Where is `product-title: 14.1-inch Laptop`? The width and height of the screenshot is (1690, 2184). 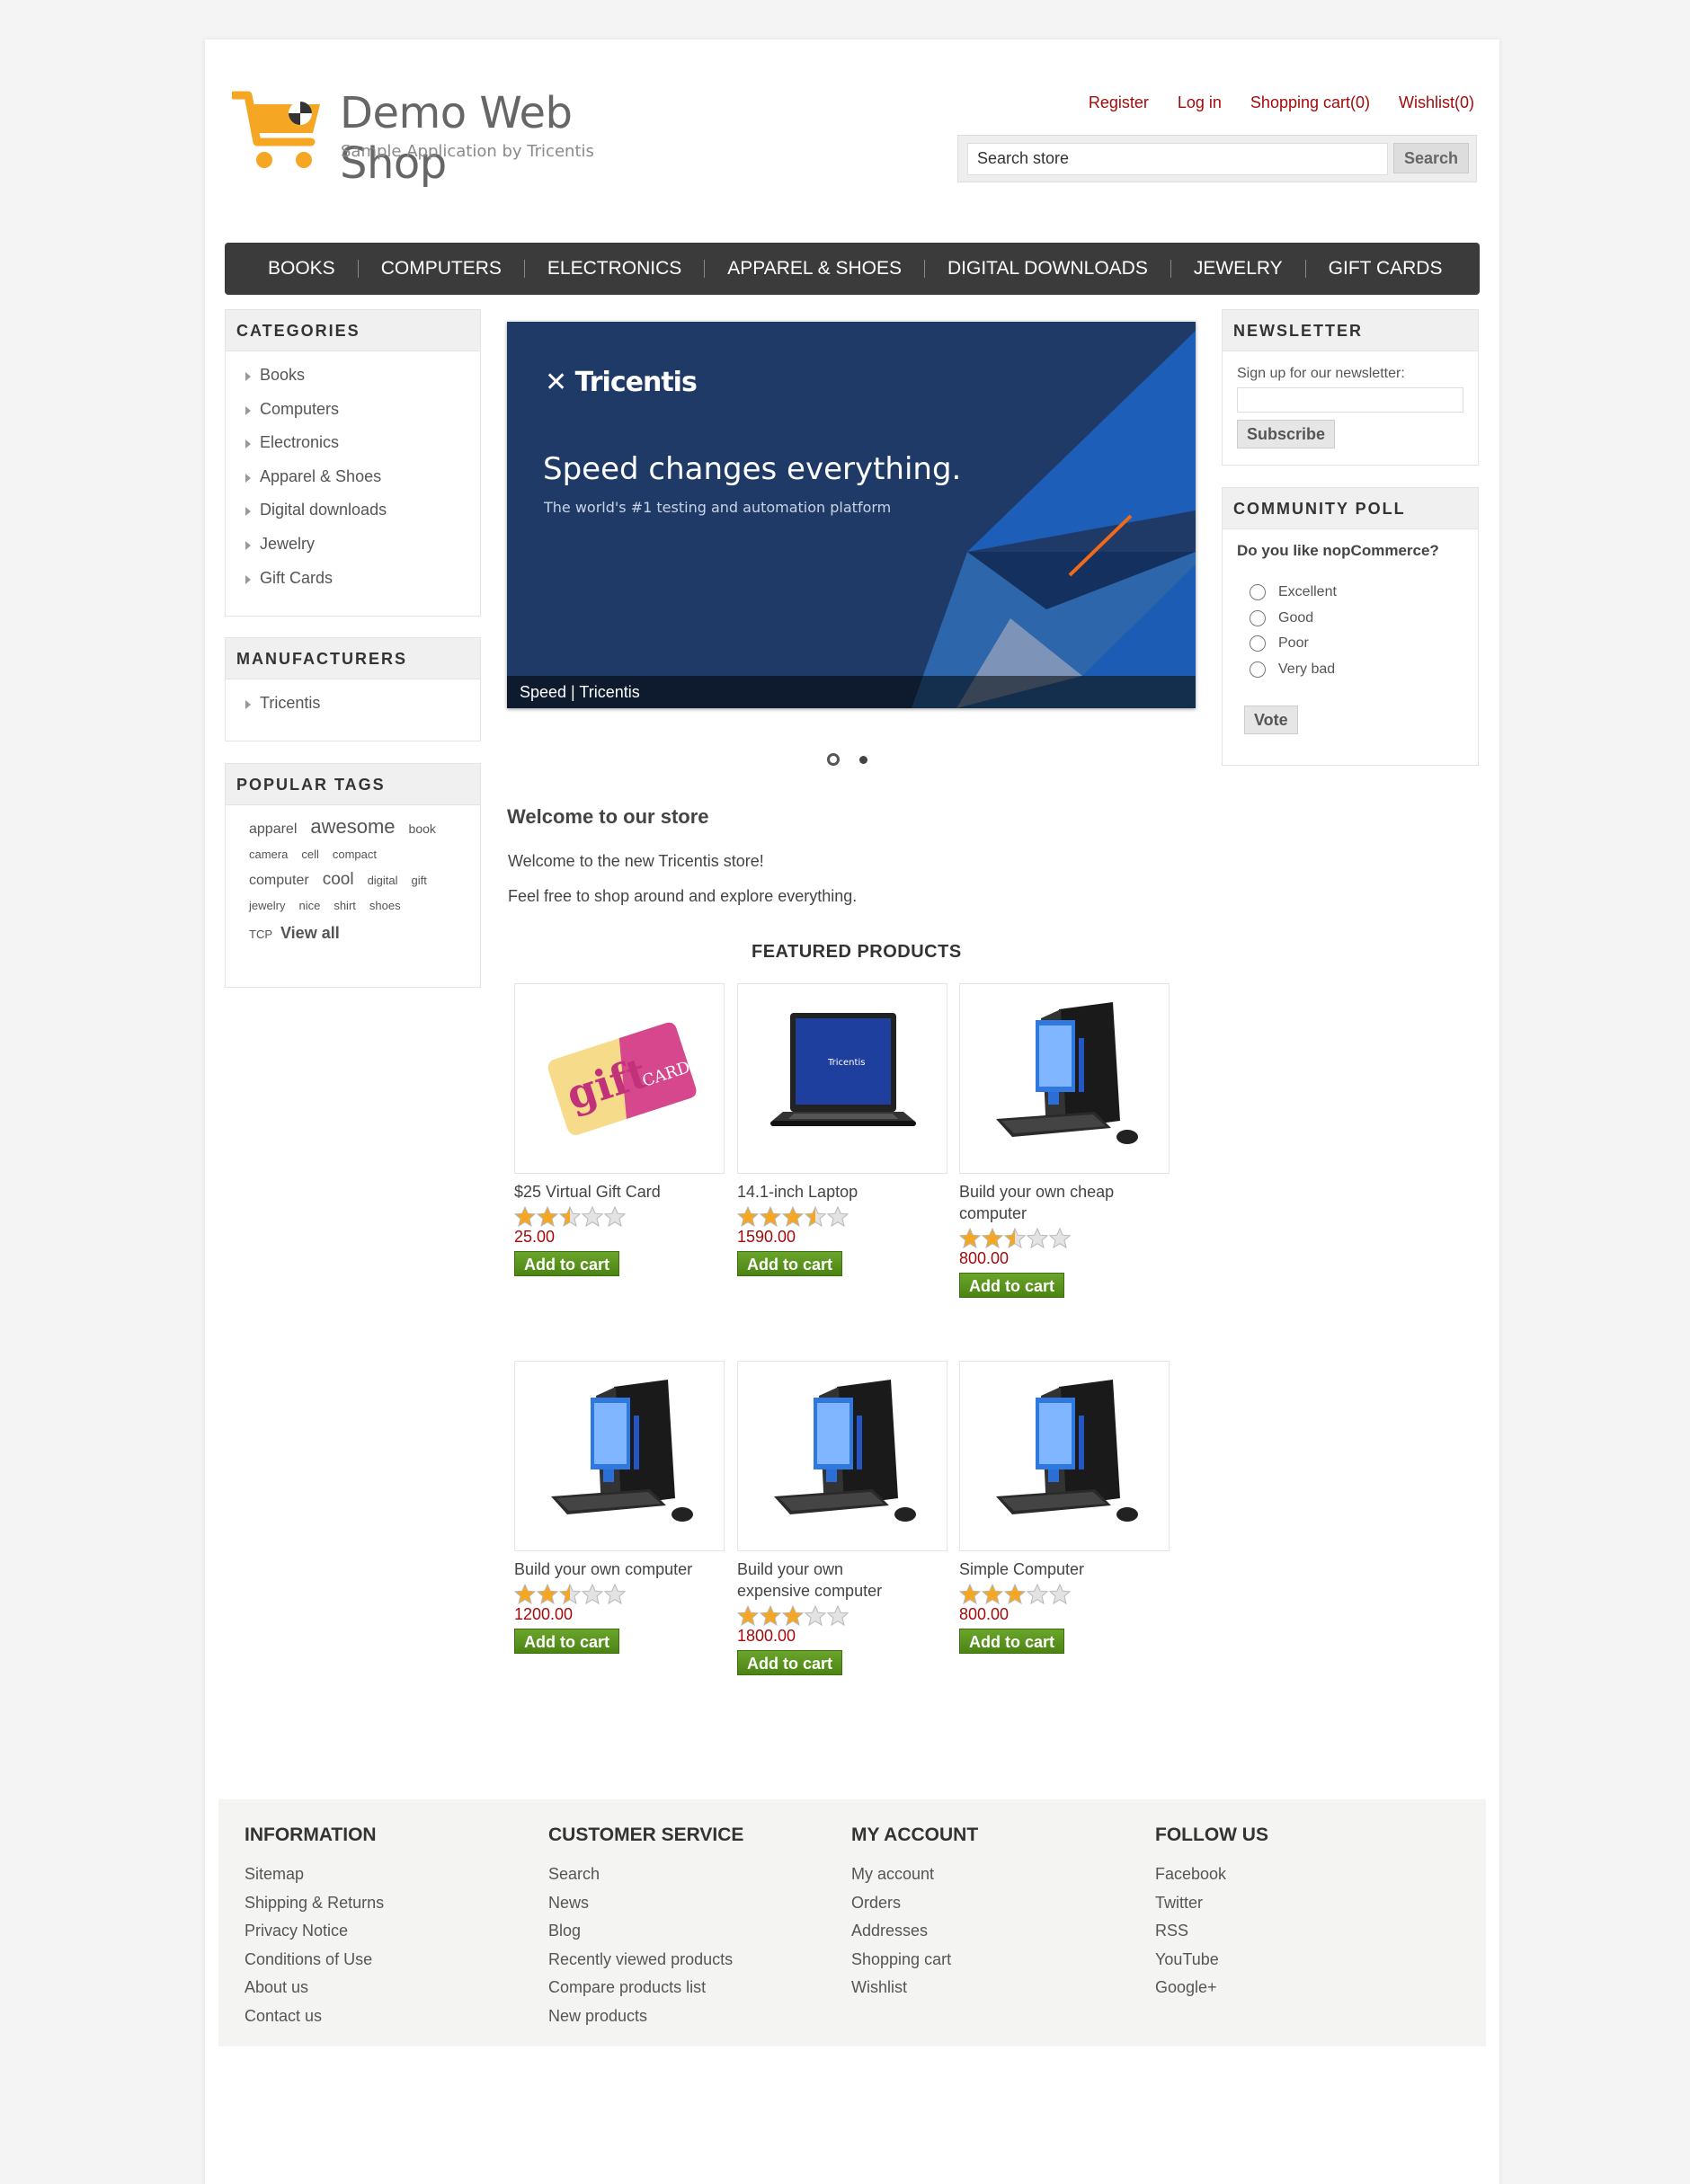
product-title: 14.1-inch Laptop is located at coordinates (827, 1192).